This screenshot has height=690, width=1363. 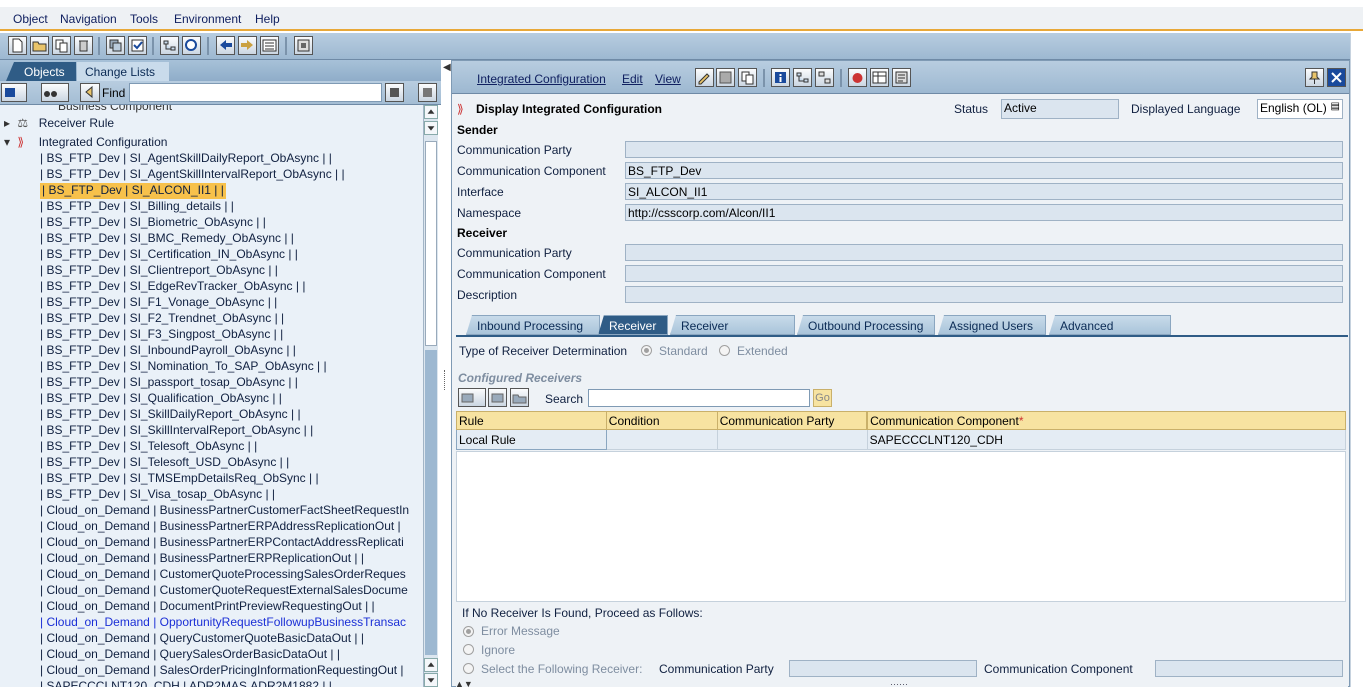 I want to click on resize-grip: ⋯⋯, so click(x=899, y=684).